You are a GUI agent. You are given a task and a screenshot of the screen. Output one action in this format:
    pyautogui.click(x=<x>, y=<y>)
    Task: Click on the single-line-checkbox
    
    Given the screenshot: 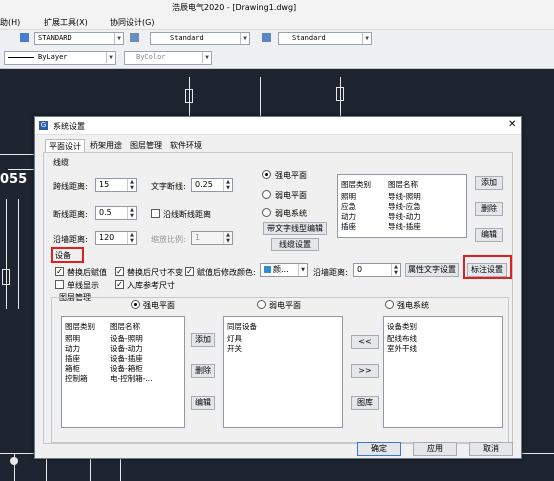 What is the action you would take?
    pyautogui.click(x=59, y=284)
    